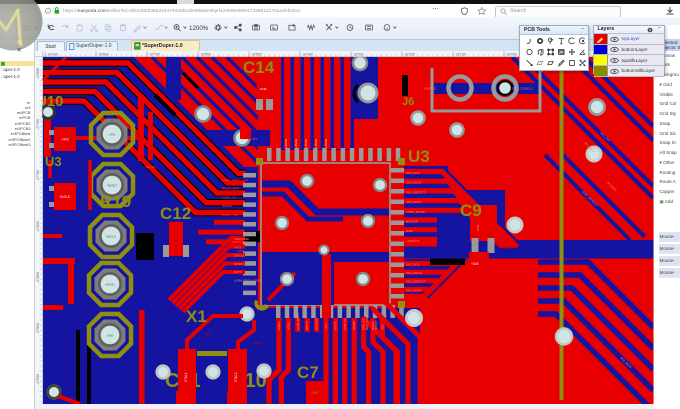  Describe the element at coordinates (247, 281) in the screenshot. I see `svg-text: LORA_DIO1_NDF2` at that location.